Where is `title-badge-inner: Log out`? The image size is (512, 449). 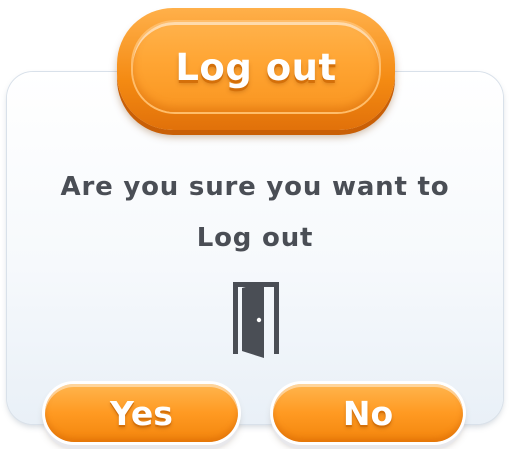
title-badge-inner: Log out is located at coordinates (256, 67).